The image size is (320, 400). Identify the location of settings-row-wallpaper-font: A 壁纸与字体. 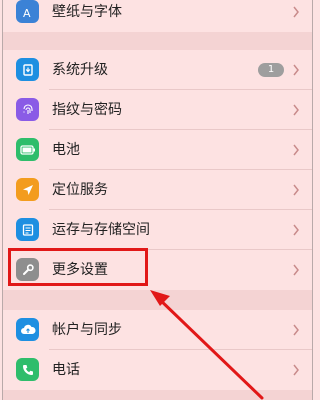
(157, 16).